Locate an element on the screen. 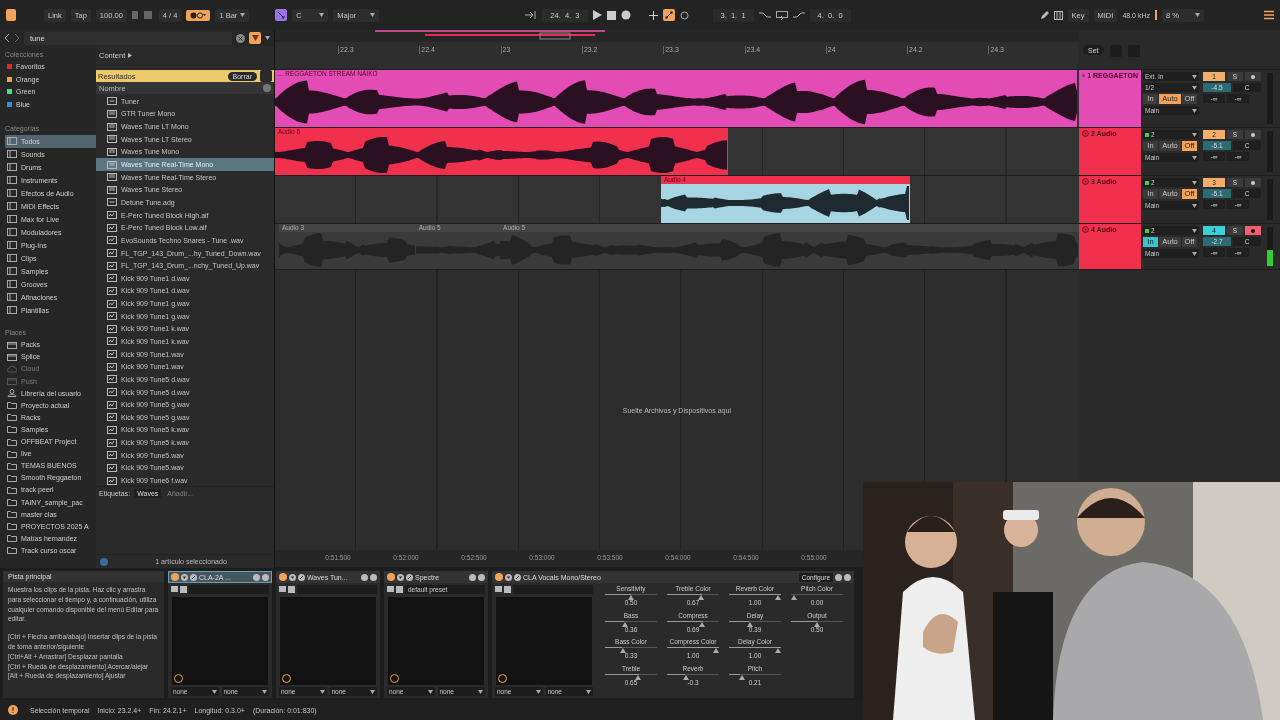  punch-in-icon is located at coordinates (764, 15).